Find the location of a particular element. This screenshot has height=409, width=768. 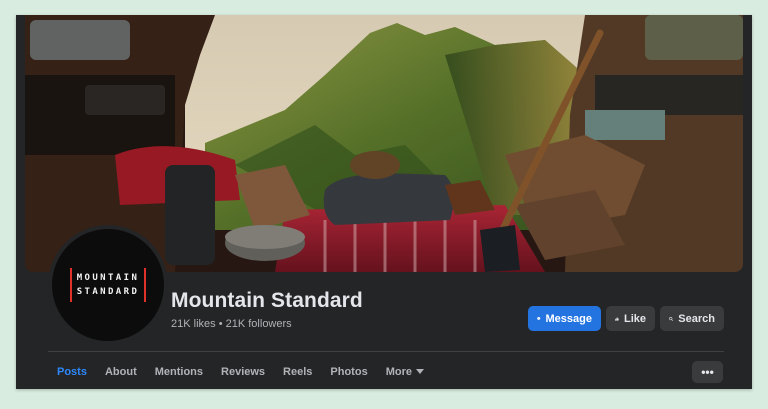

tab-reviews: Reviews is located at coordinates (243, 371).